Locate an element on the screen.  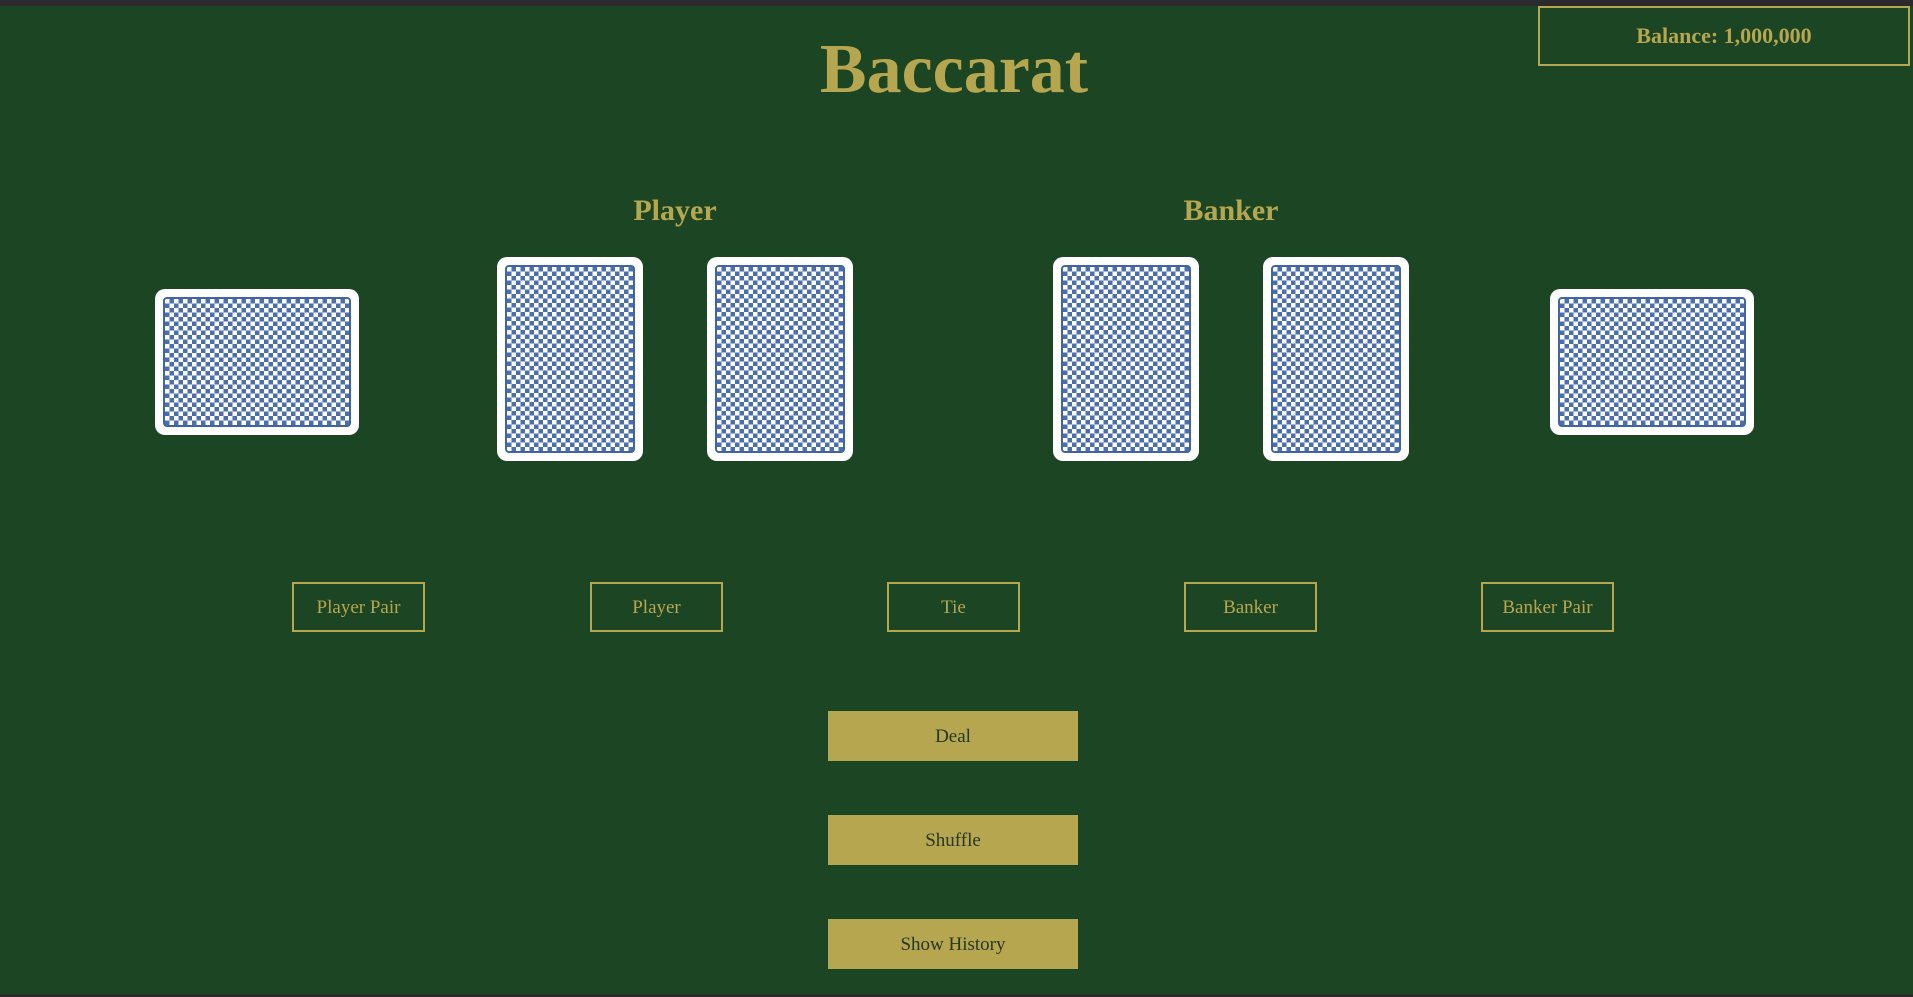
deal-button: Deal is located at coordinates (953, 736).